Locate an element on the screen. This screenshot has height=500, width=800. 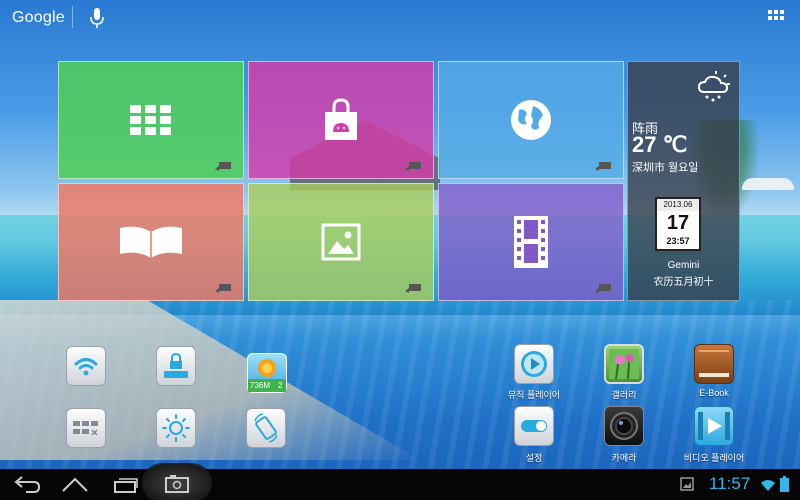
status-clock: 11:57 is located at coordinates (730, 483).